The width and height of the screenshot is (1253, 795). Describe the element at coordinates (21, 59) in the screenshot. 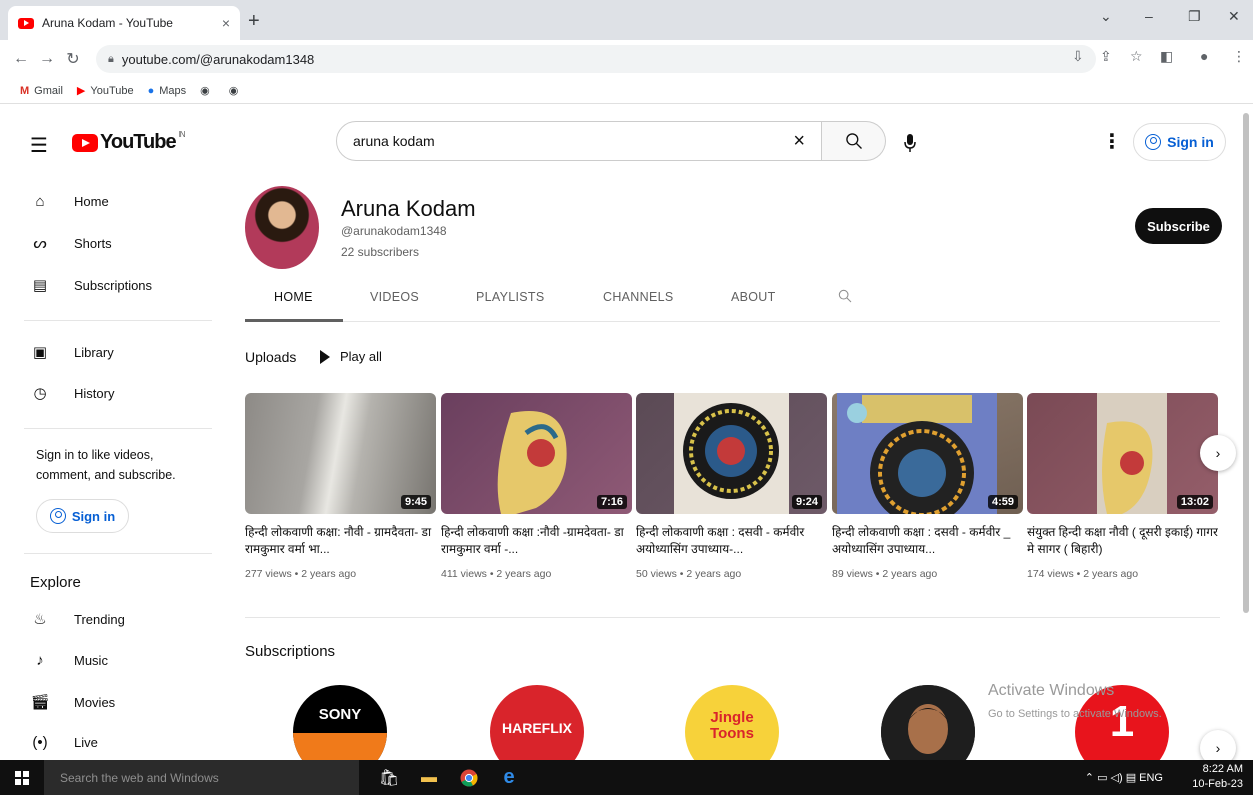

I see `back-icon: ←` at that location.